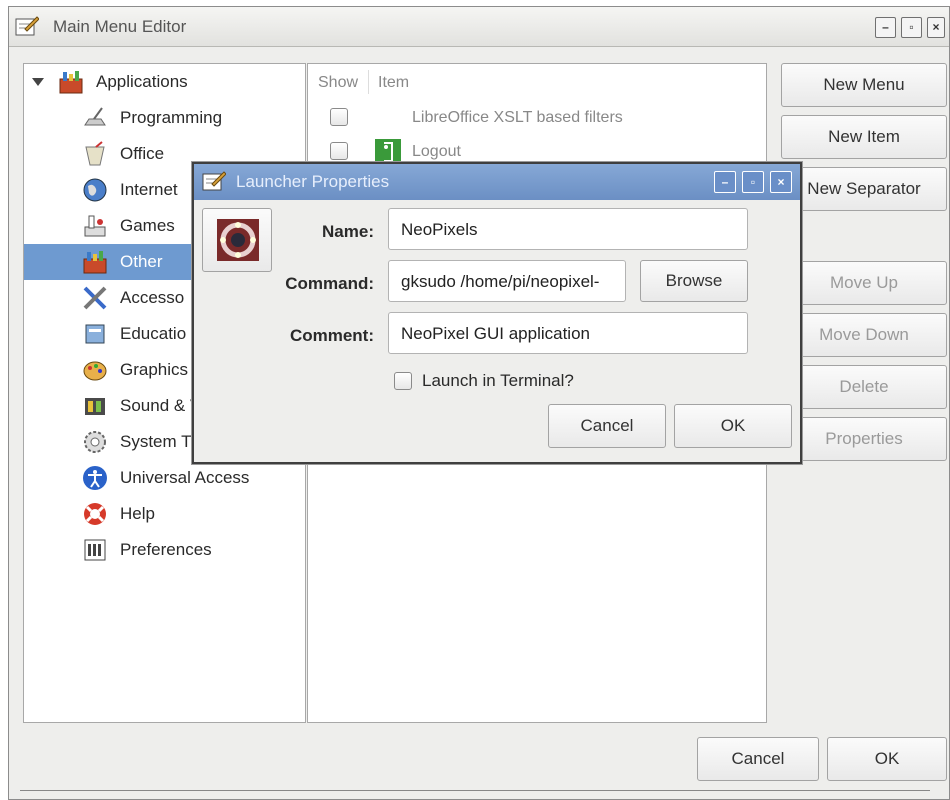 The image size is (950, 800). I want to click on window-title: Main Menu Editor, so click(120, 26).